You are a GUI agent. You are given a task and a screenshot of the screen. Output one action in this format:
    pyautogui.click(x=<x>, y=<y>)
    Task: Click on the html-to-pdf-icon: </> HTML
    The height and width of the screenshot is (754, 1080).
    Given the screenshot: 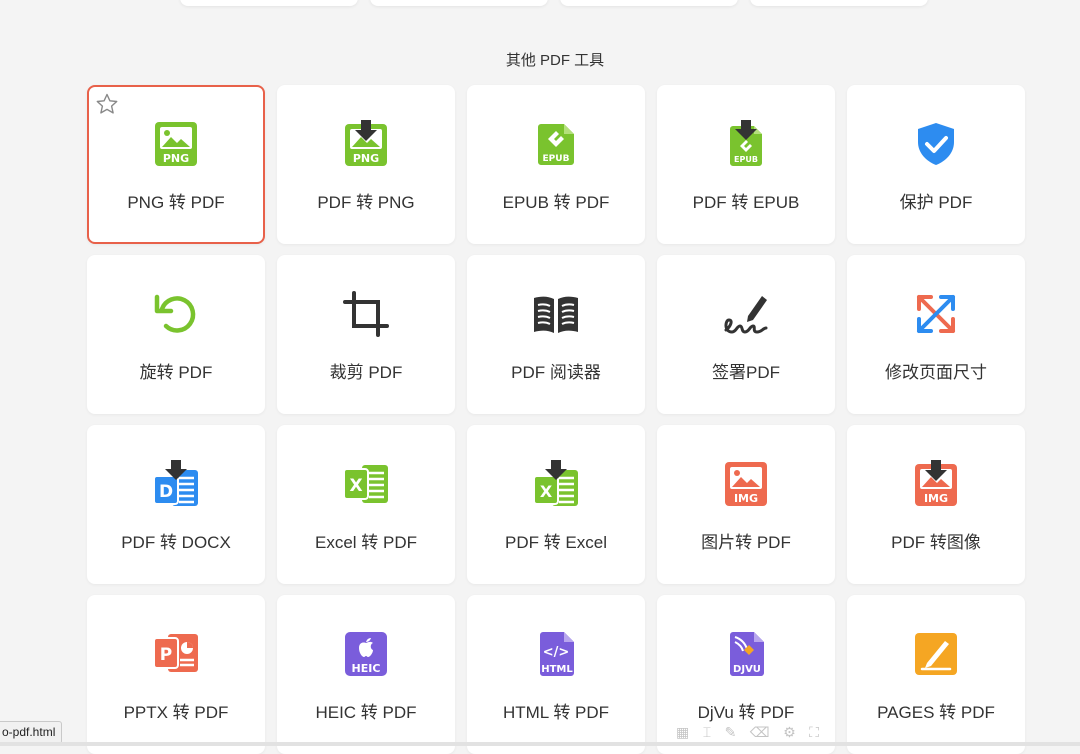 What is the action you would take?
    pyautogui.click(x=556, y=654)
    